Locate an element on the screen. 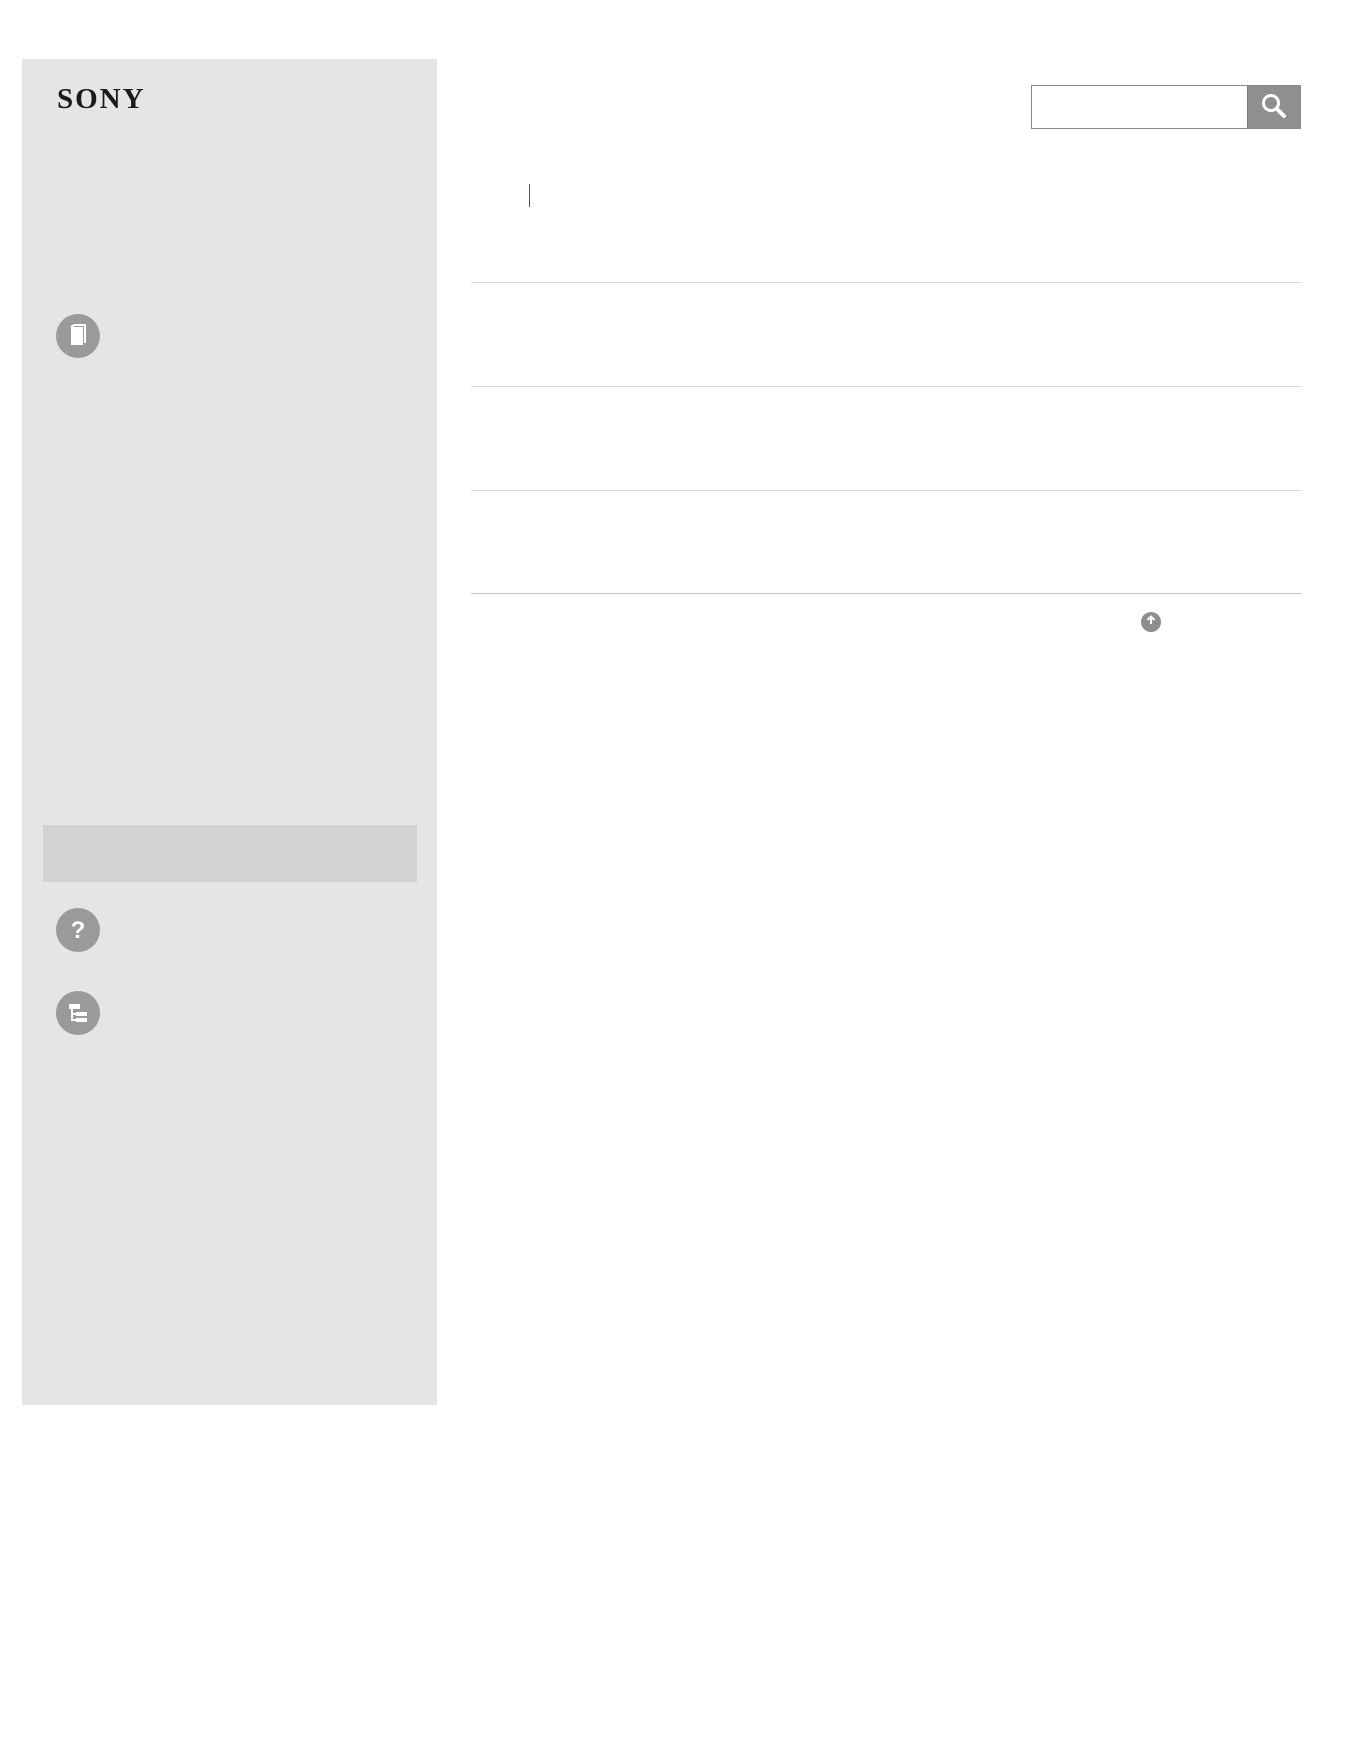 This screenshot has height=1761, width=1361. back-to-top-button is located at coordinates (1151, 622).